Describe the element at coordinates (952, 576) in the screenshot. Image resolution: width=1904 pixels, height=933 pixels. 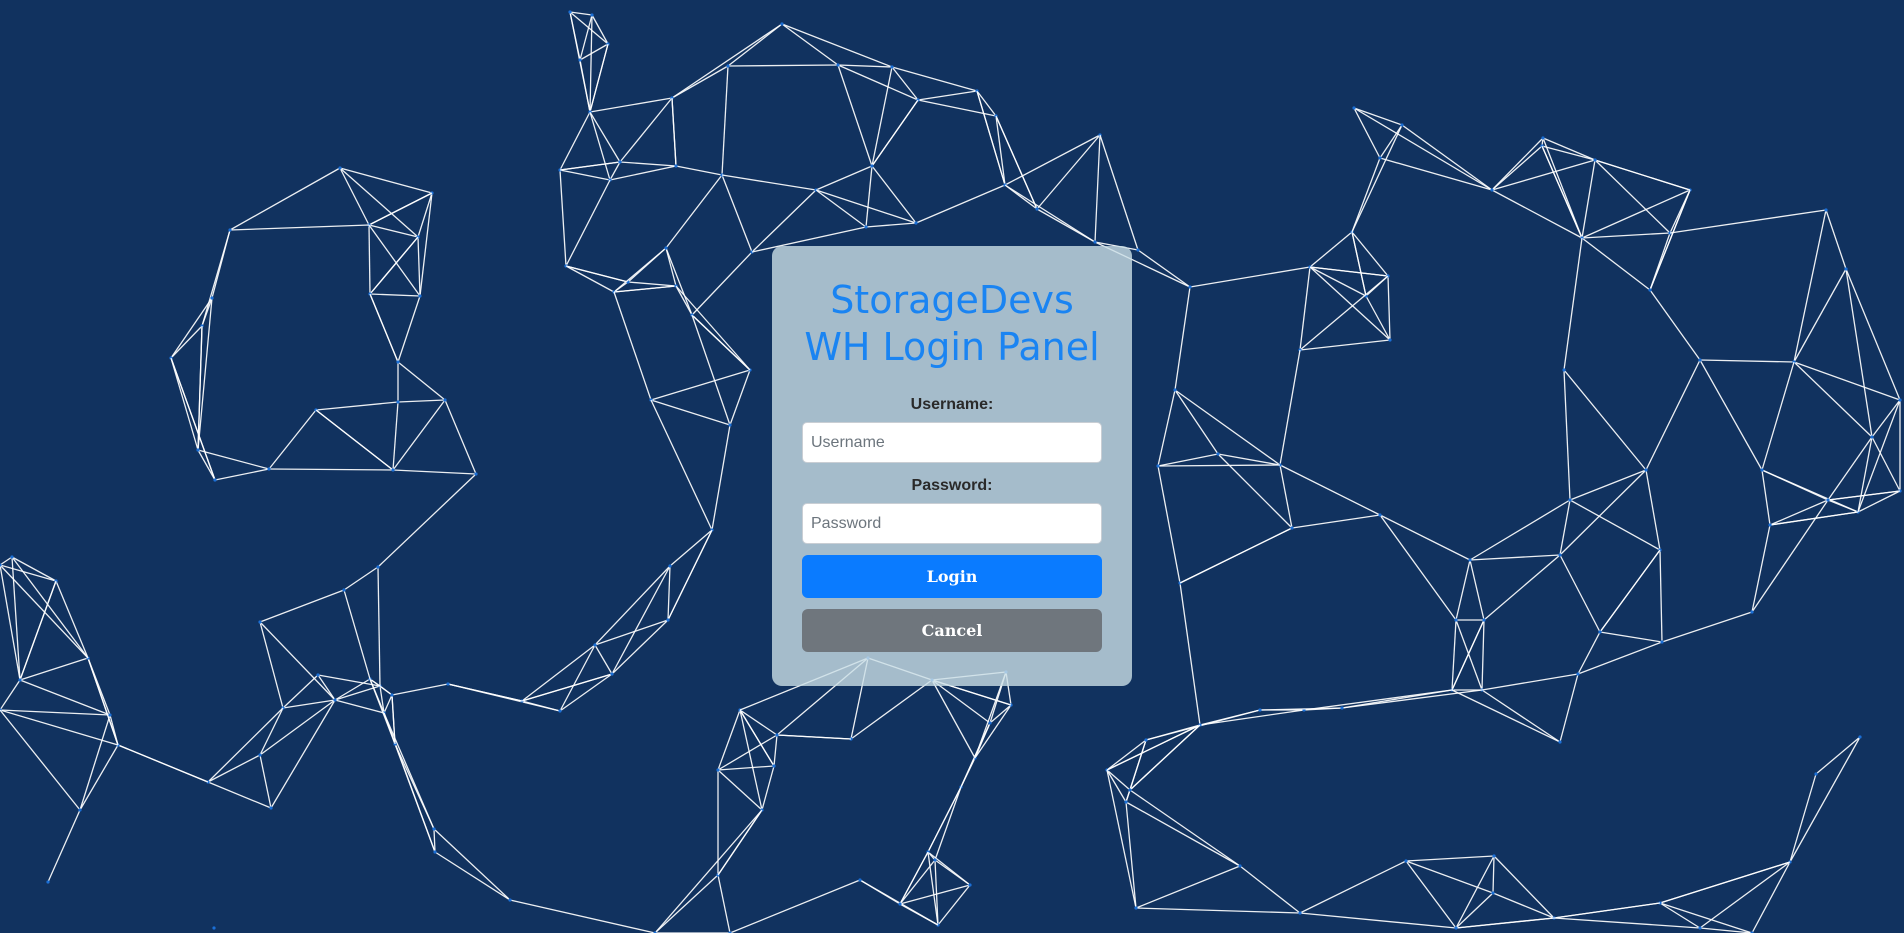
I see `login-button: Login` at that location.